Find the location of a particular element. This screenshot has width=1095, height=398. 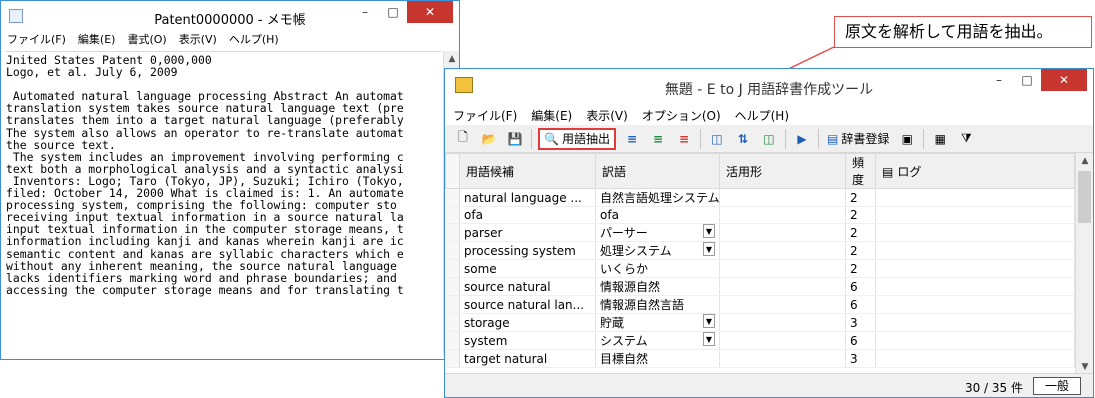

table-row: target natural 目標自然 3 is located at coordinates (760, 359).